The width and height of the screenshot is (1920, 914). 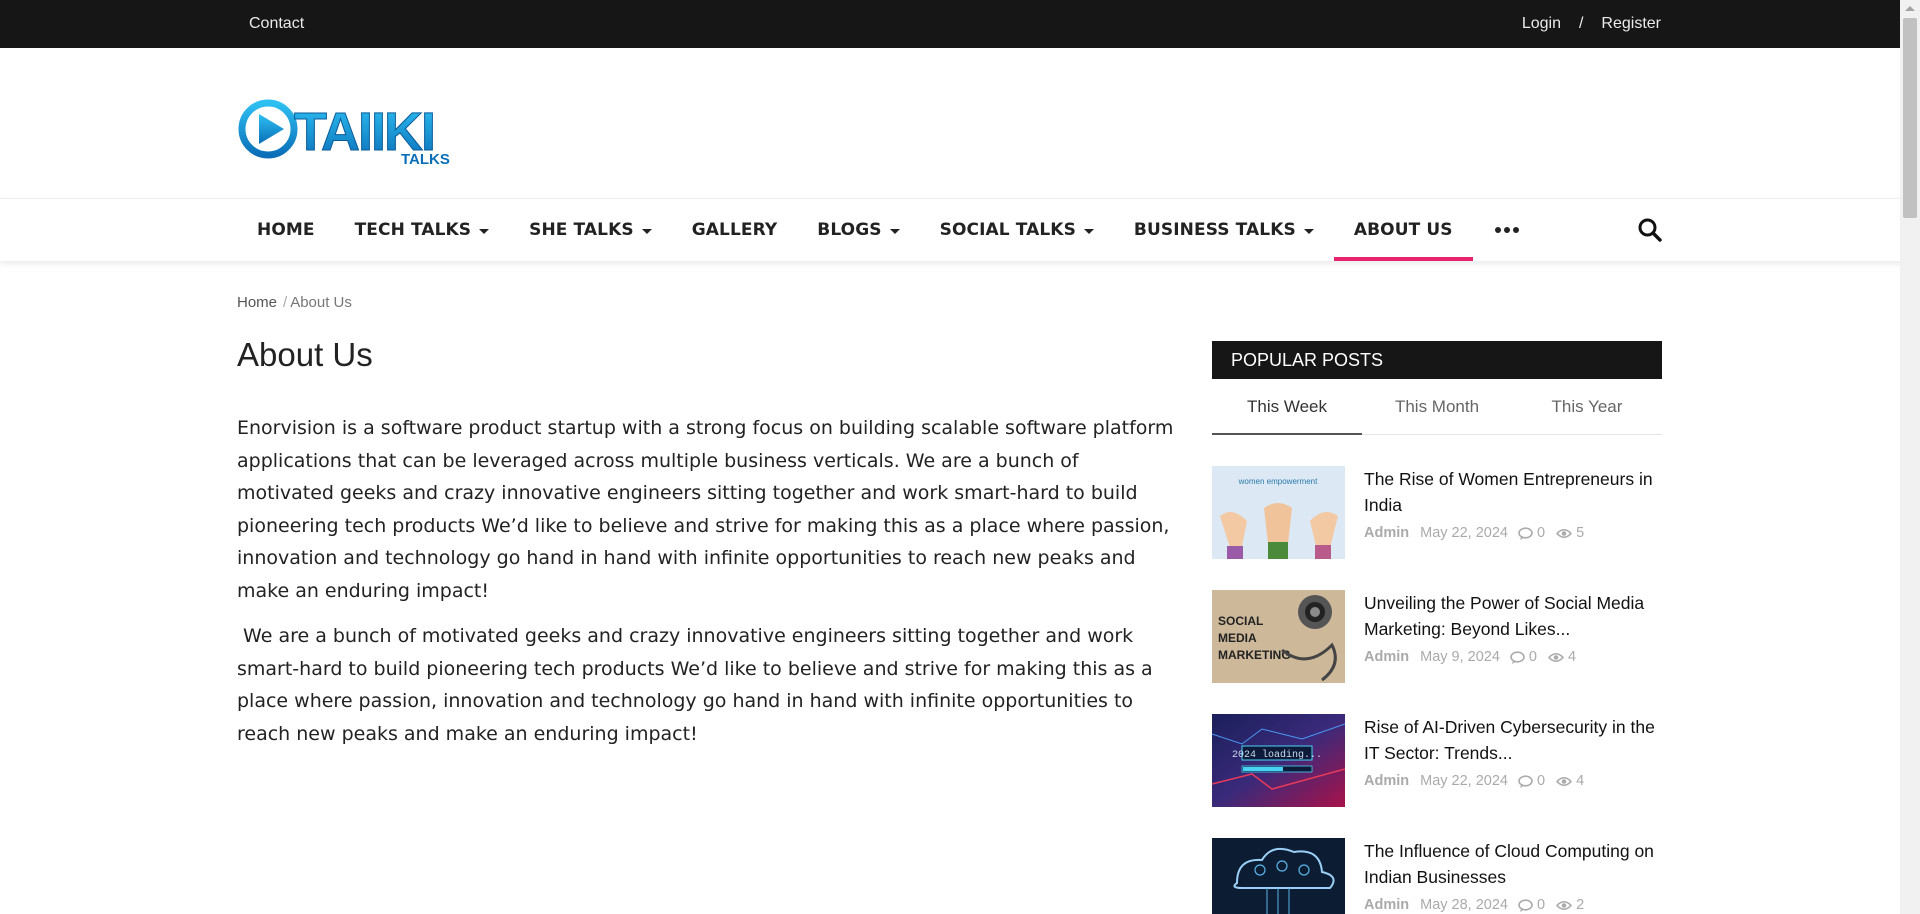 I want to click on nav-tech-talks: TECH TALKS, so click(x=422, y=230).